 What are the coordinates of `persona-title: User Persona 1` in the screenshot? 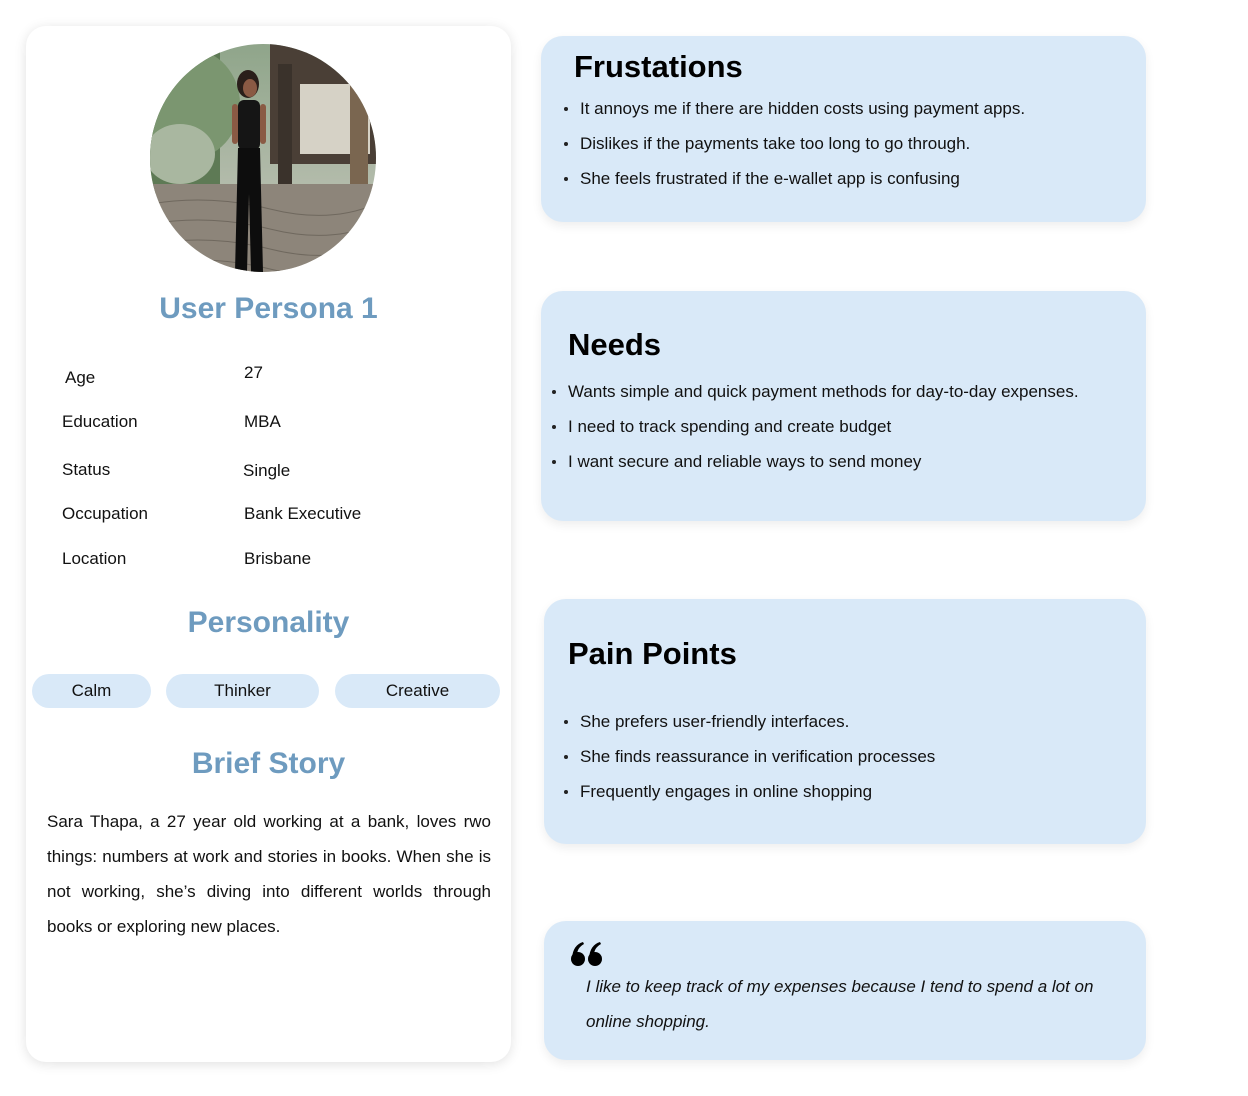 It's located at (268, 308).